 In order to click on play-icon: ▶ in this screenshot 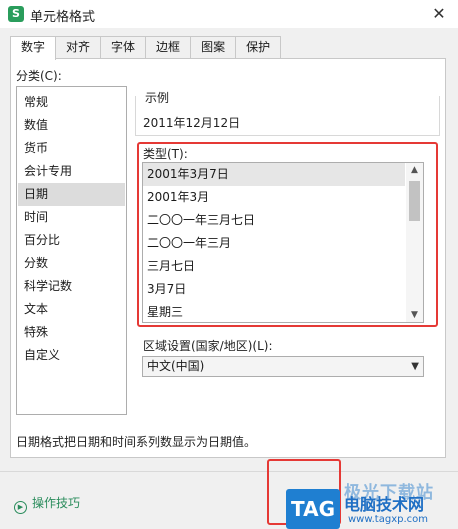, I will do `click(20, 507)`.